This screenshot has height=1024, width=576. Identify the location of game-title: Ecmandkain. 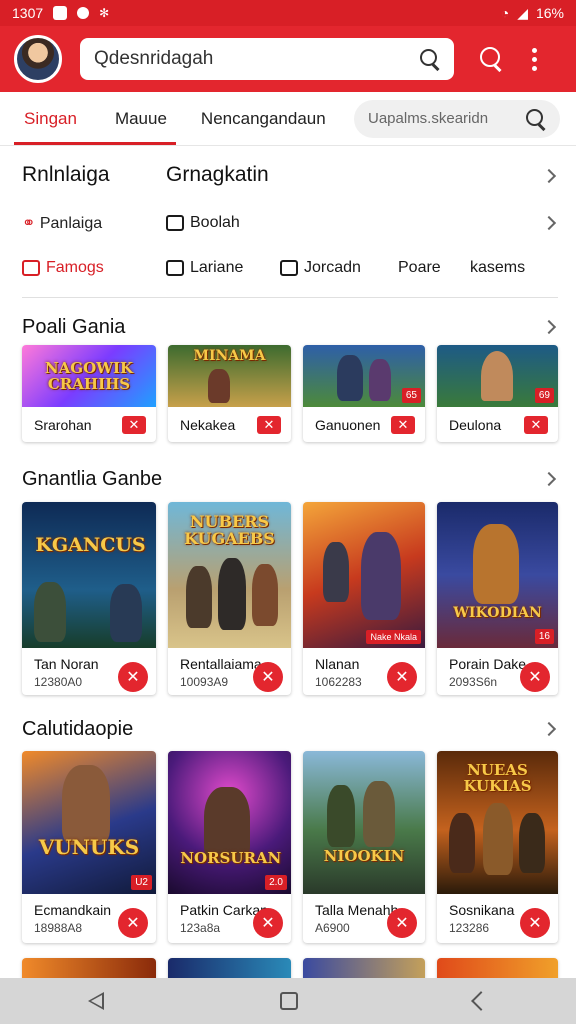
(73, 910).